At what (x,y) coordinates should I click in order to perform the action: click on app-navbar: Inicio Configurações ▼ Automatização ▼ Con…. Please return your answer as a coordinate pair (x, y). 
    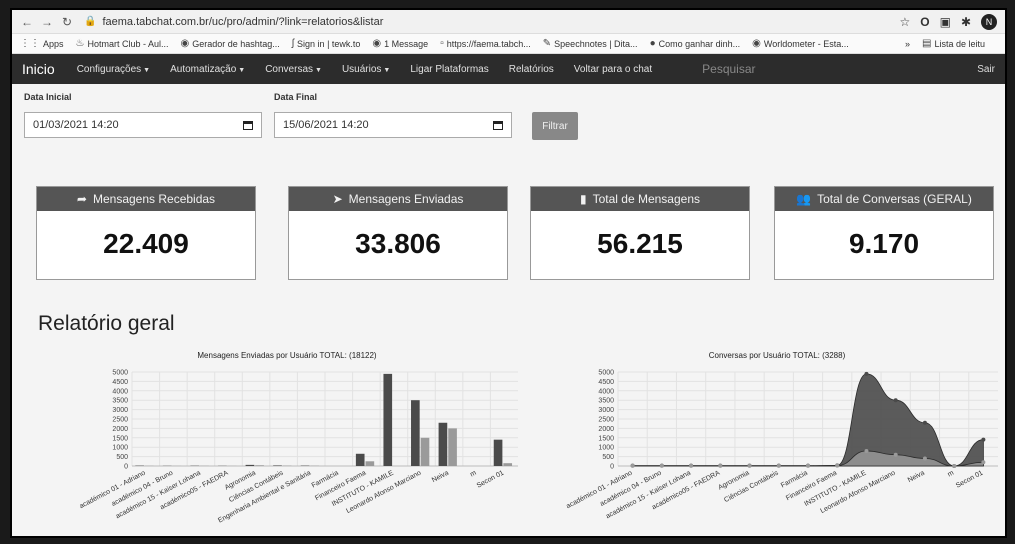
    Looking at the image, I should click on (508, 69).